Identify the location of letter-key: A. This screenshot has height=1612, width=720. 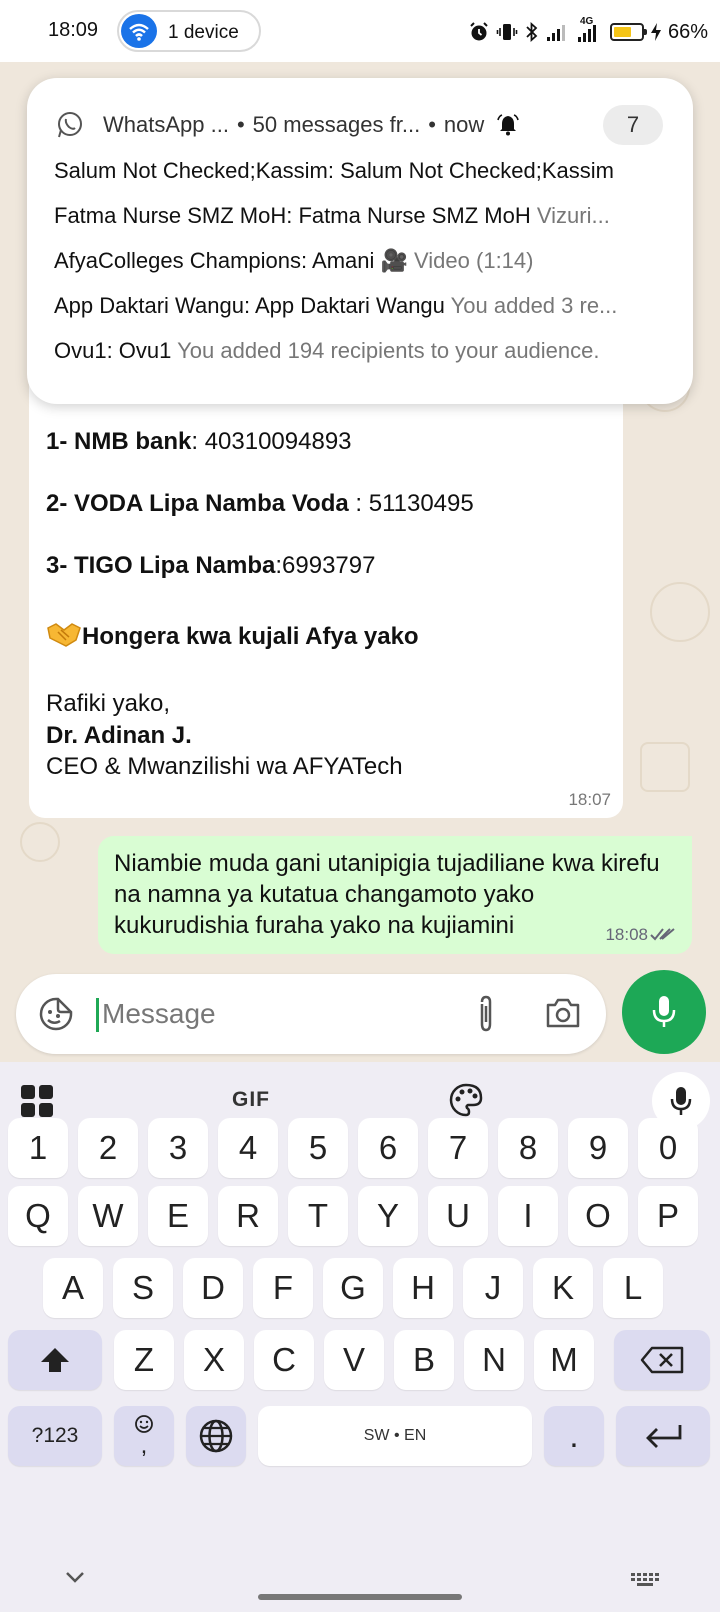
(73, 1288).